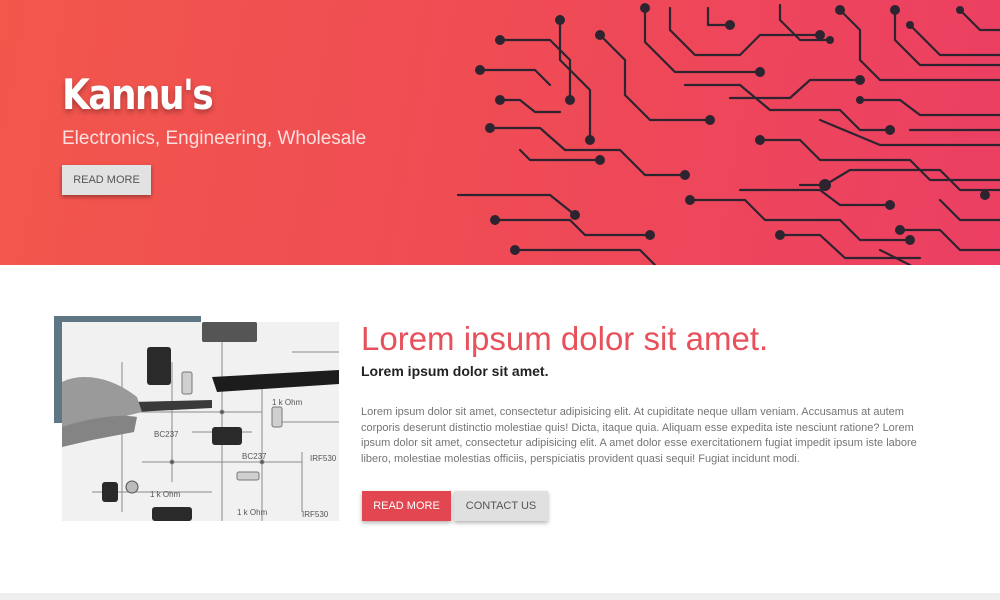  Describe the element at coordinates (315, 514) in the screenshot. I see `photo-label-irf530-b: IRF530` at that location.